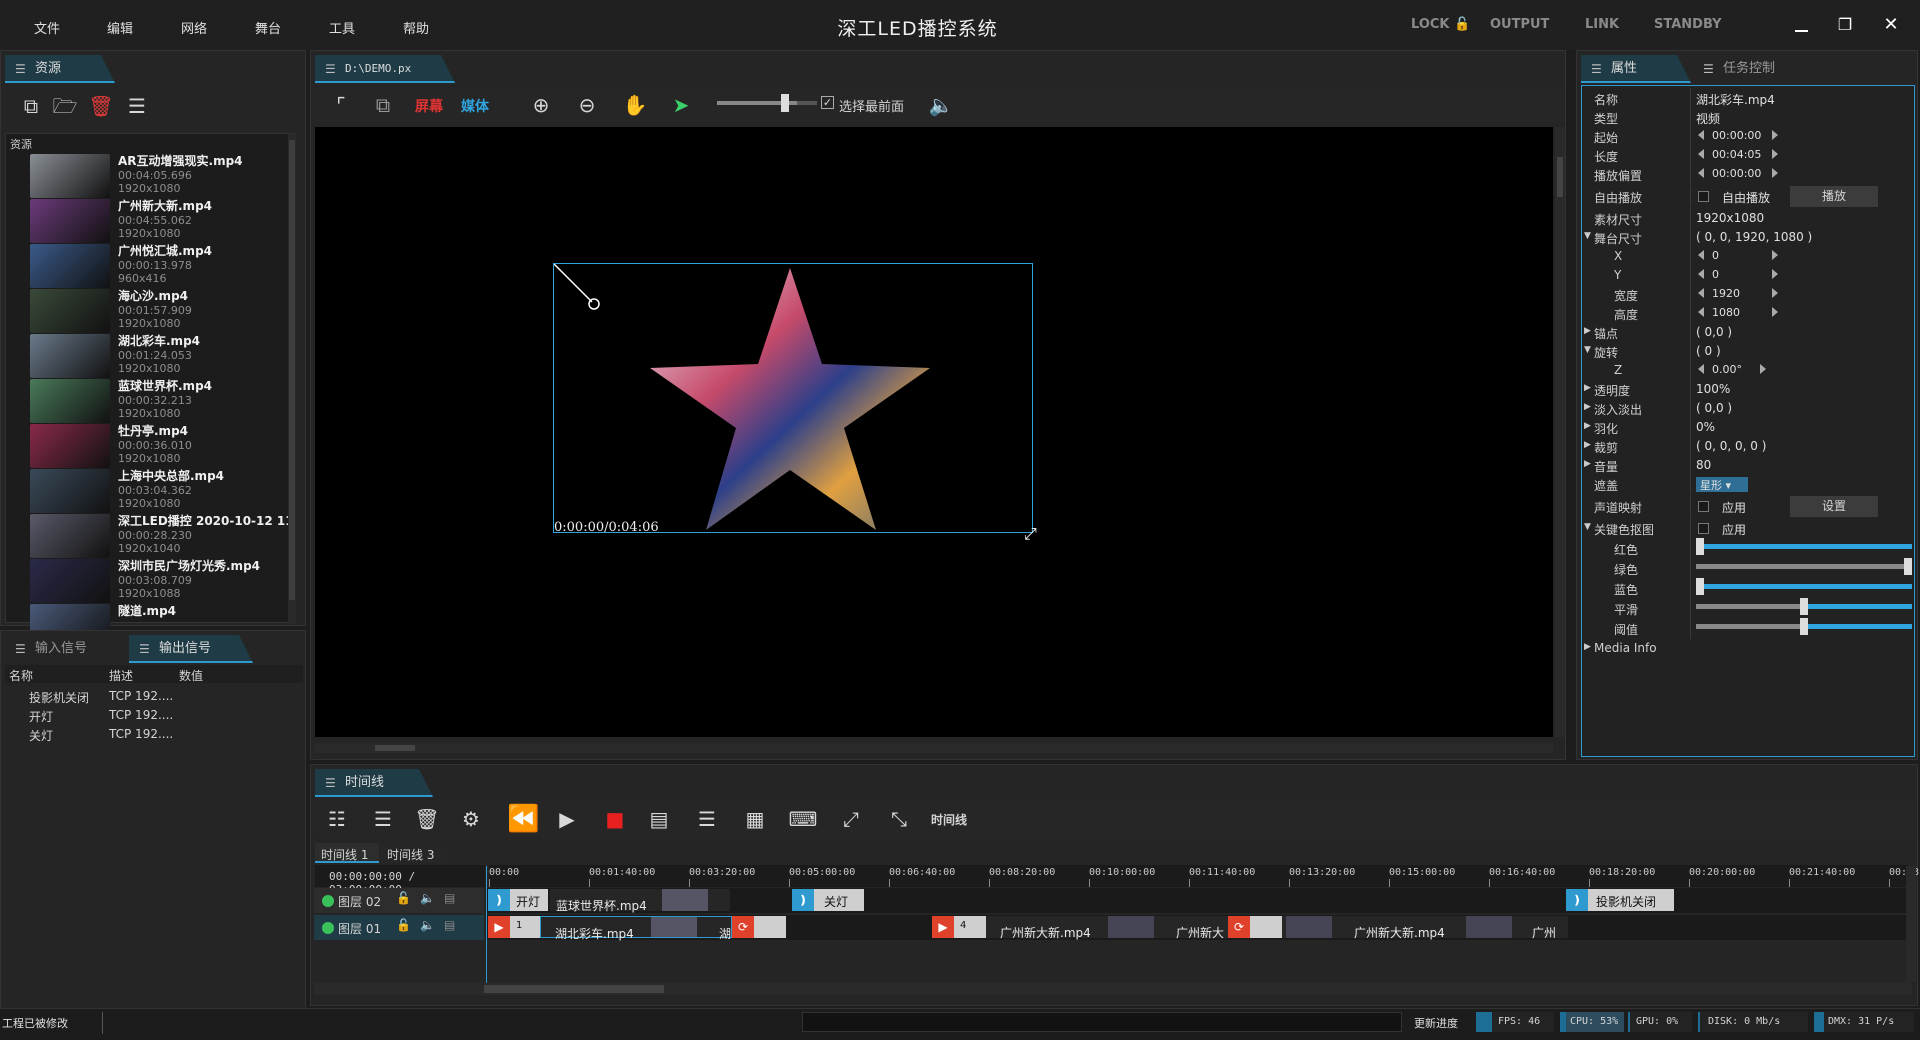  I want to click on clip-loop-2: ⟳, so click(1255, 927).